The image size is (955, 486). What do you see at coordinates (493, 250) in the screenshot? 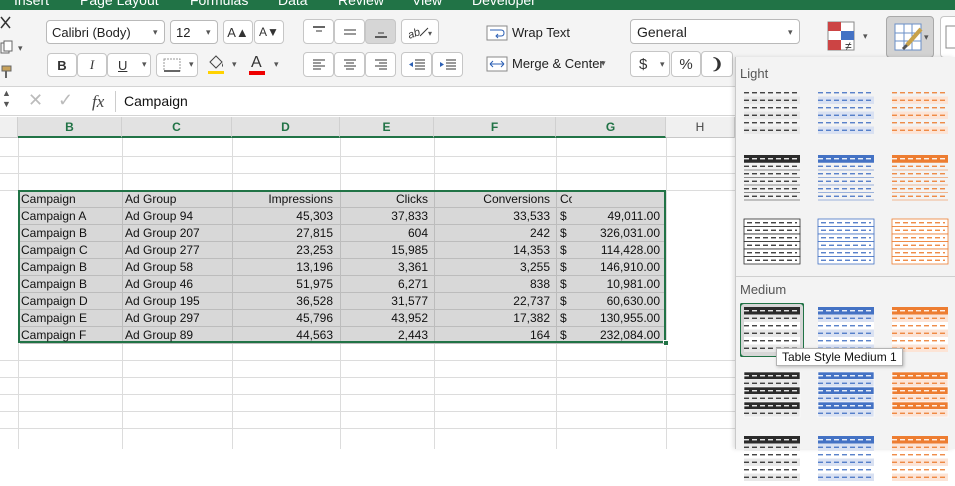
I see `table-cell: 14,353` at bounding box center [493, 250].